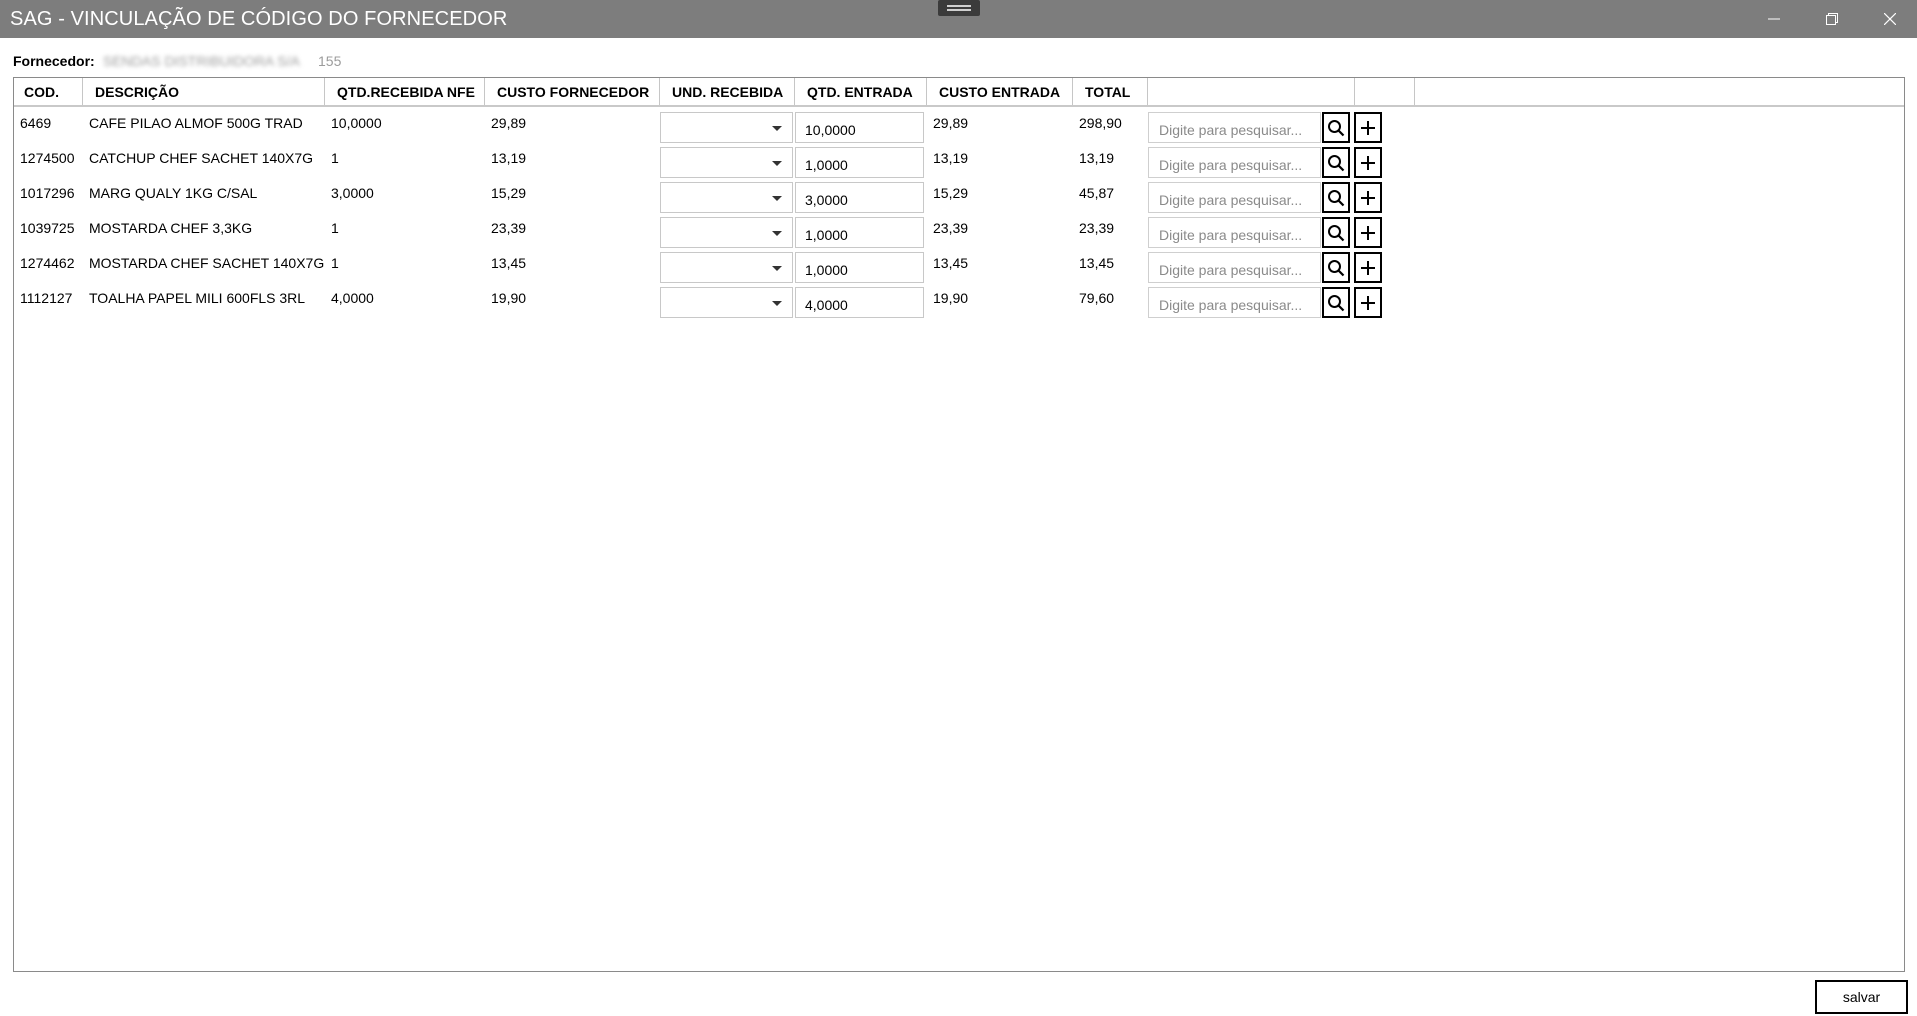 This screenshot has height=1016, width=1917. I want to click on minimize-button, so click(1774, 19).